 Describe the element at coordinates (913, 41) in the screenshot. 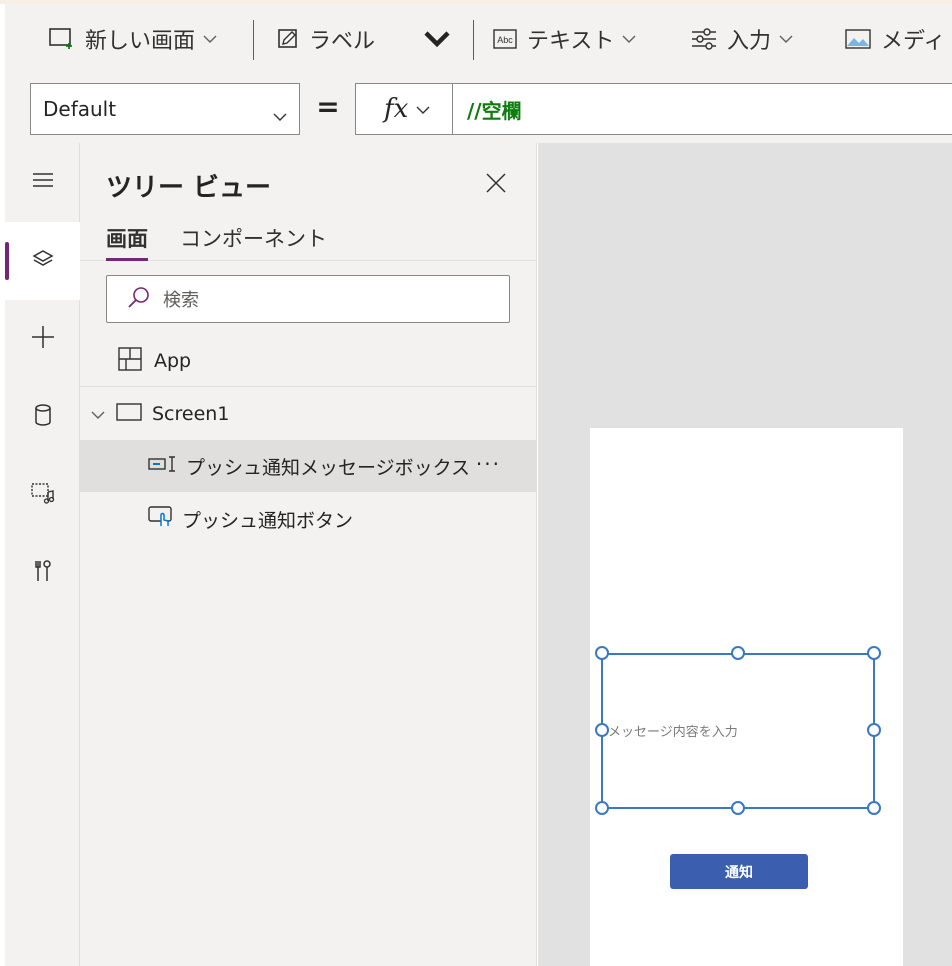

I see `media-button-label: メディ` at that location.